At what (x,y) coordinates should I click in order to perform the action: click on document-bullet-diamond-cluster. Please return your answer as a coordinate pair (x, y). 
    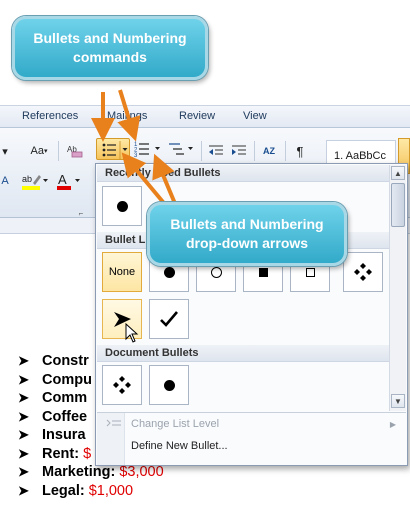
    Looking at the image, I should click on (122, 385).